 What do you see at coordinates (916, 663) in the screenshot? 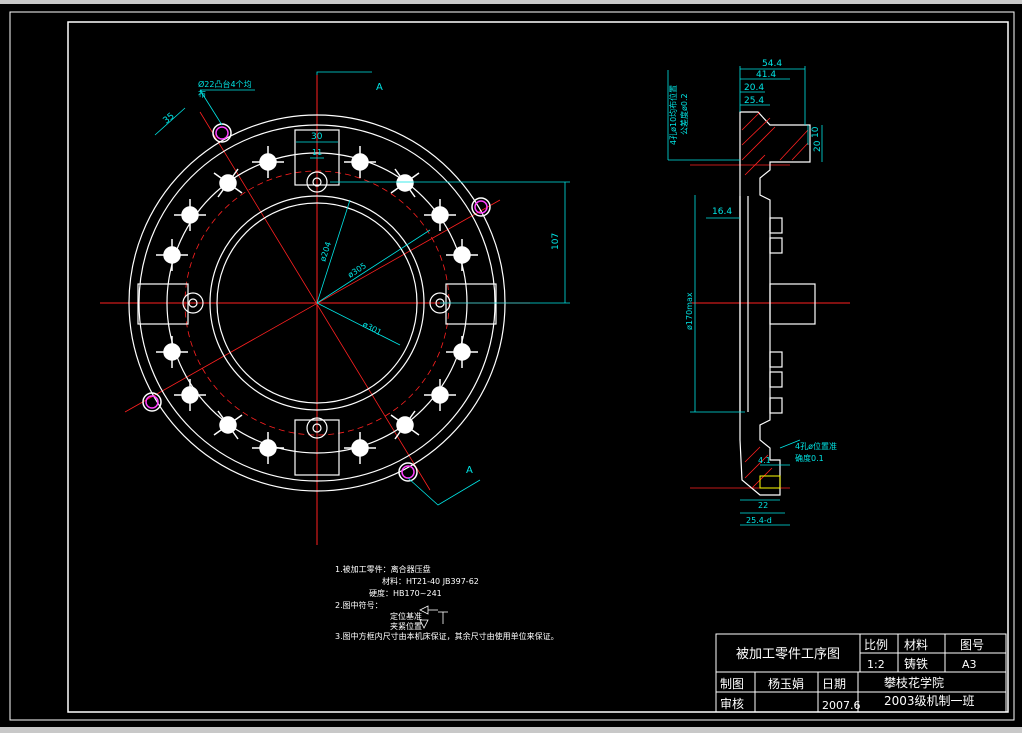
I see `material-value: 铸铁` at bounding box center [916, 663].